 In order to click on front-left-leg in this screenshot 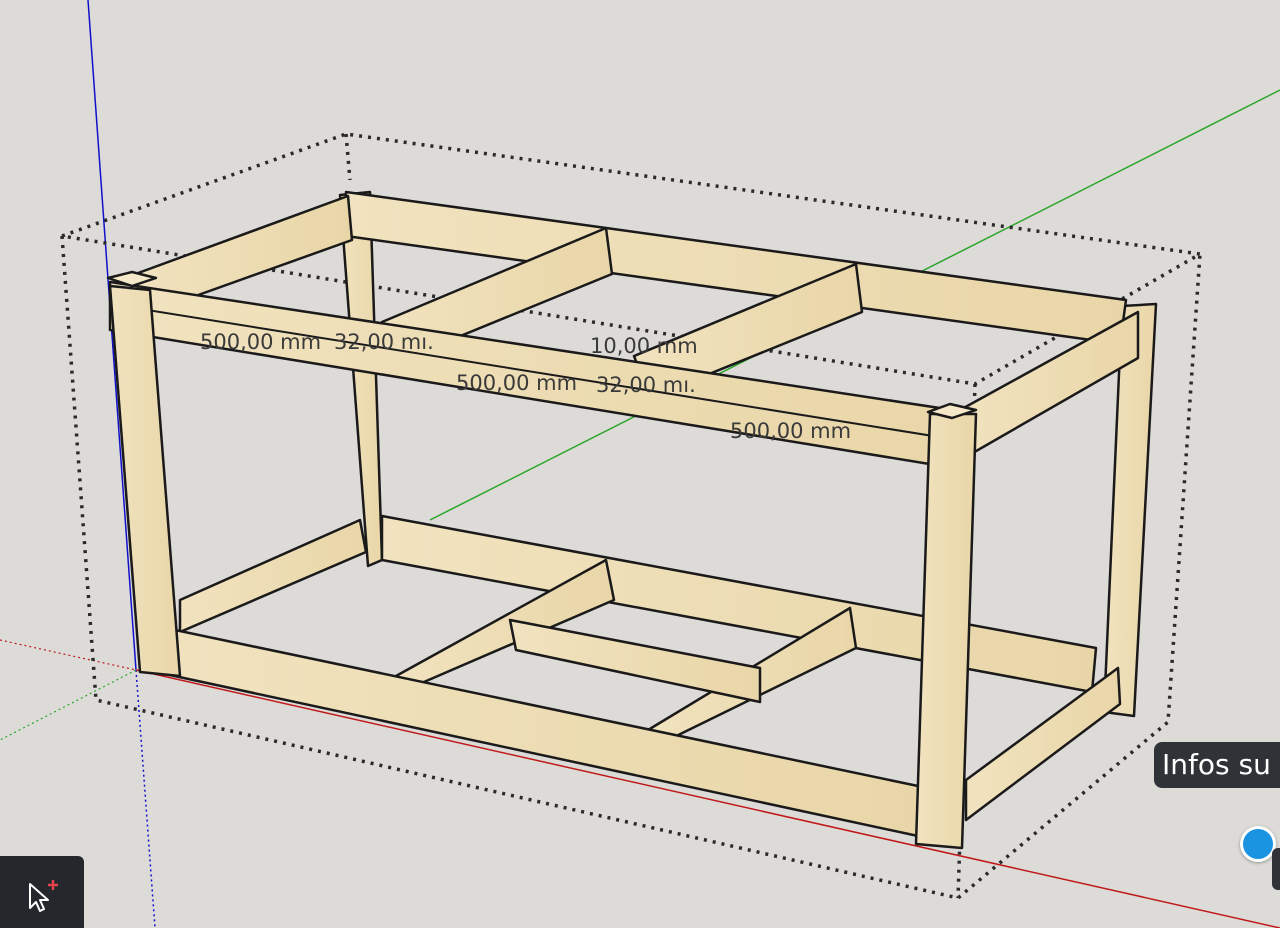, I will do `click(145, 481)`.